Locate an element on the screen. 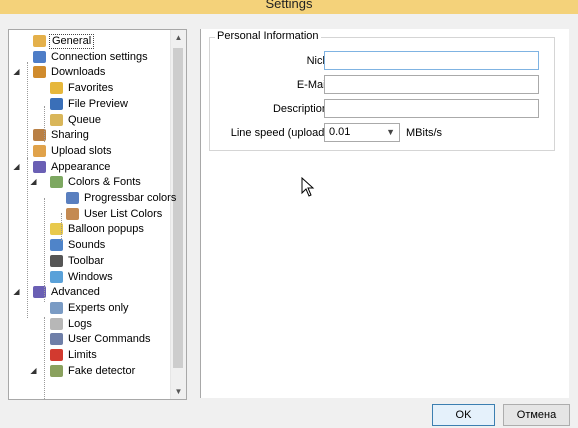  tree-item-advanced: ◢ Advanced is located at coordinates (89, 292).